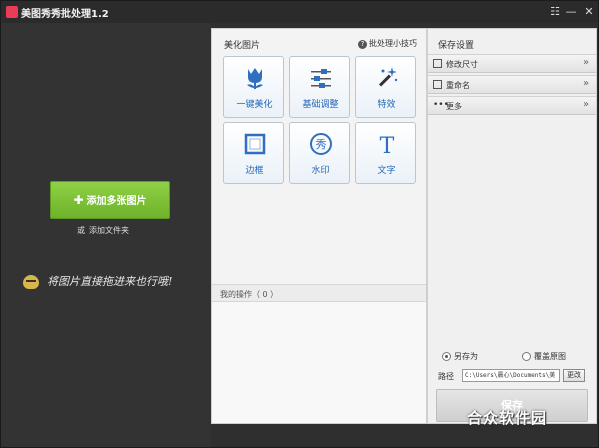 The height and width of the screenshot is (448, 599). What do you see at coordinates (456, 46) in the screenshot?
I see `save-settings-title: 保存设置` at bounding box center [456, 46].